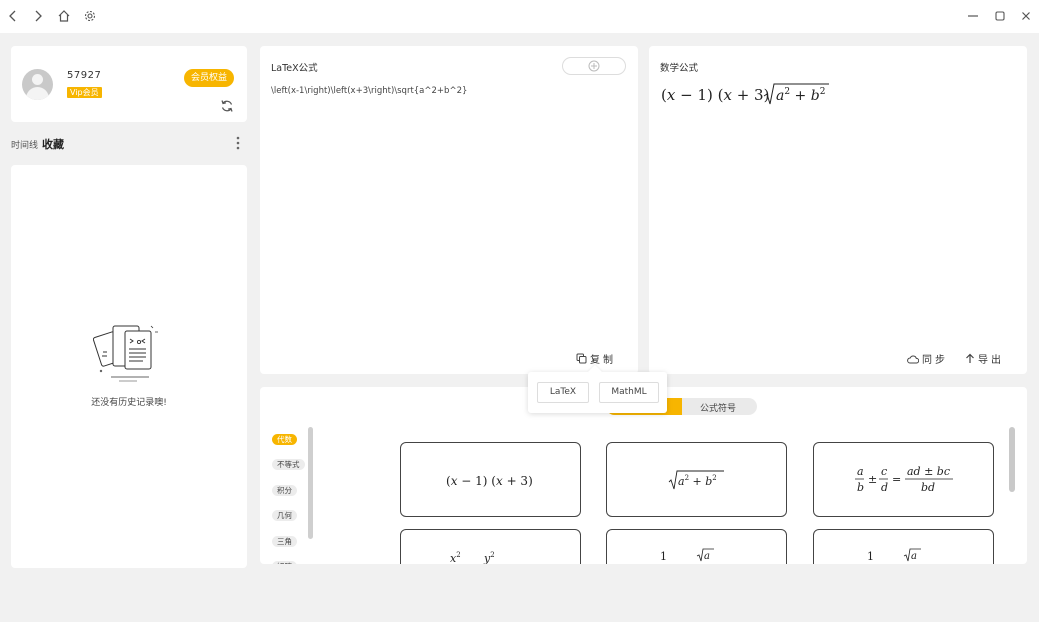 The width and height of the screenshot is (1039, 622). I want to click on svg-text: ad ± bc, so click(928, 471).